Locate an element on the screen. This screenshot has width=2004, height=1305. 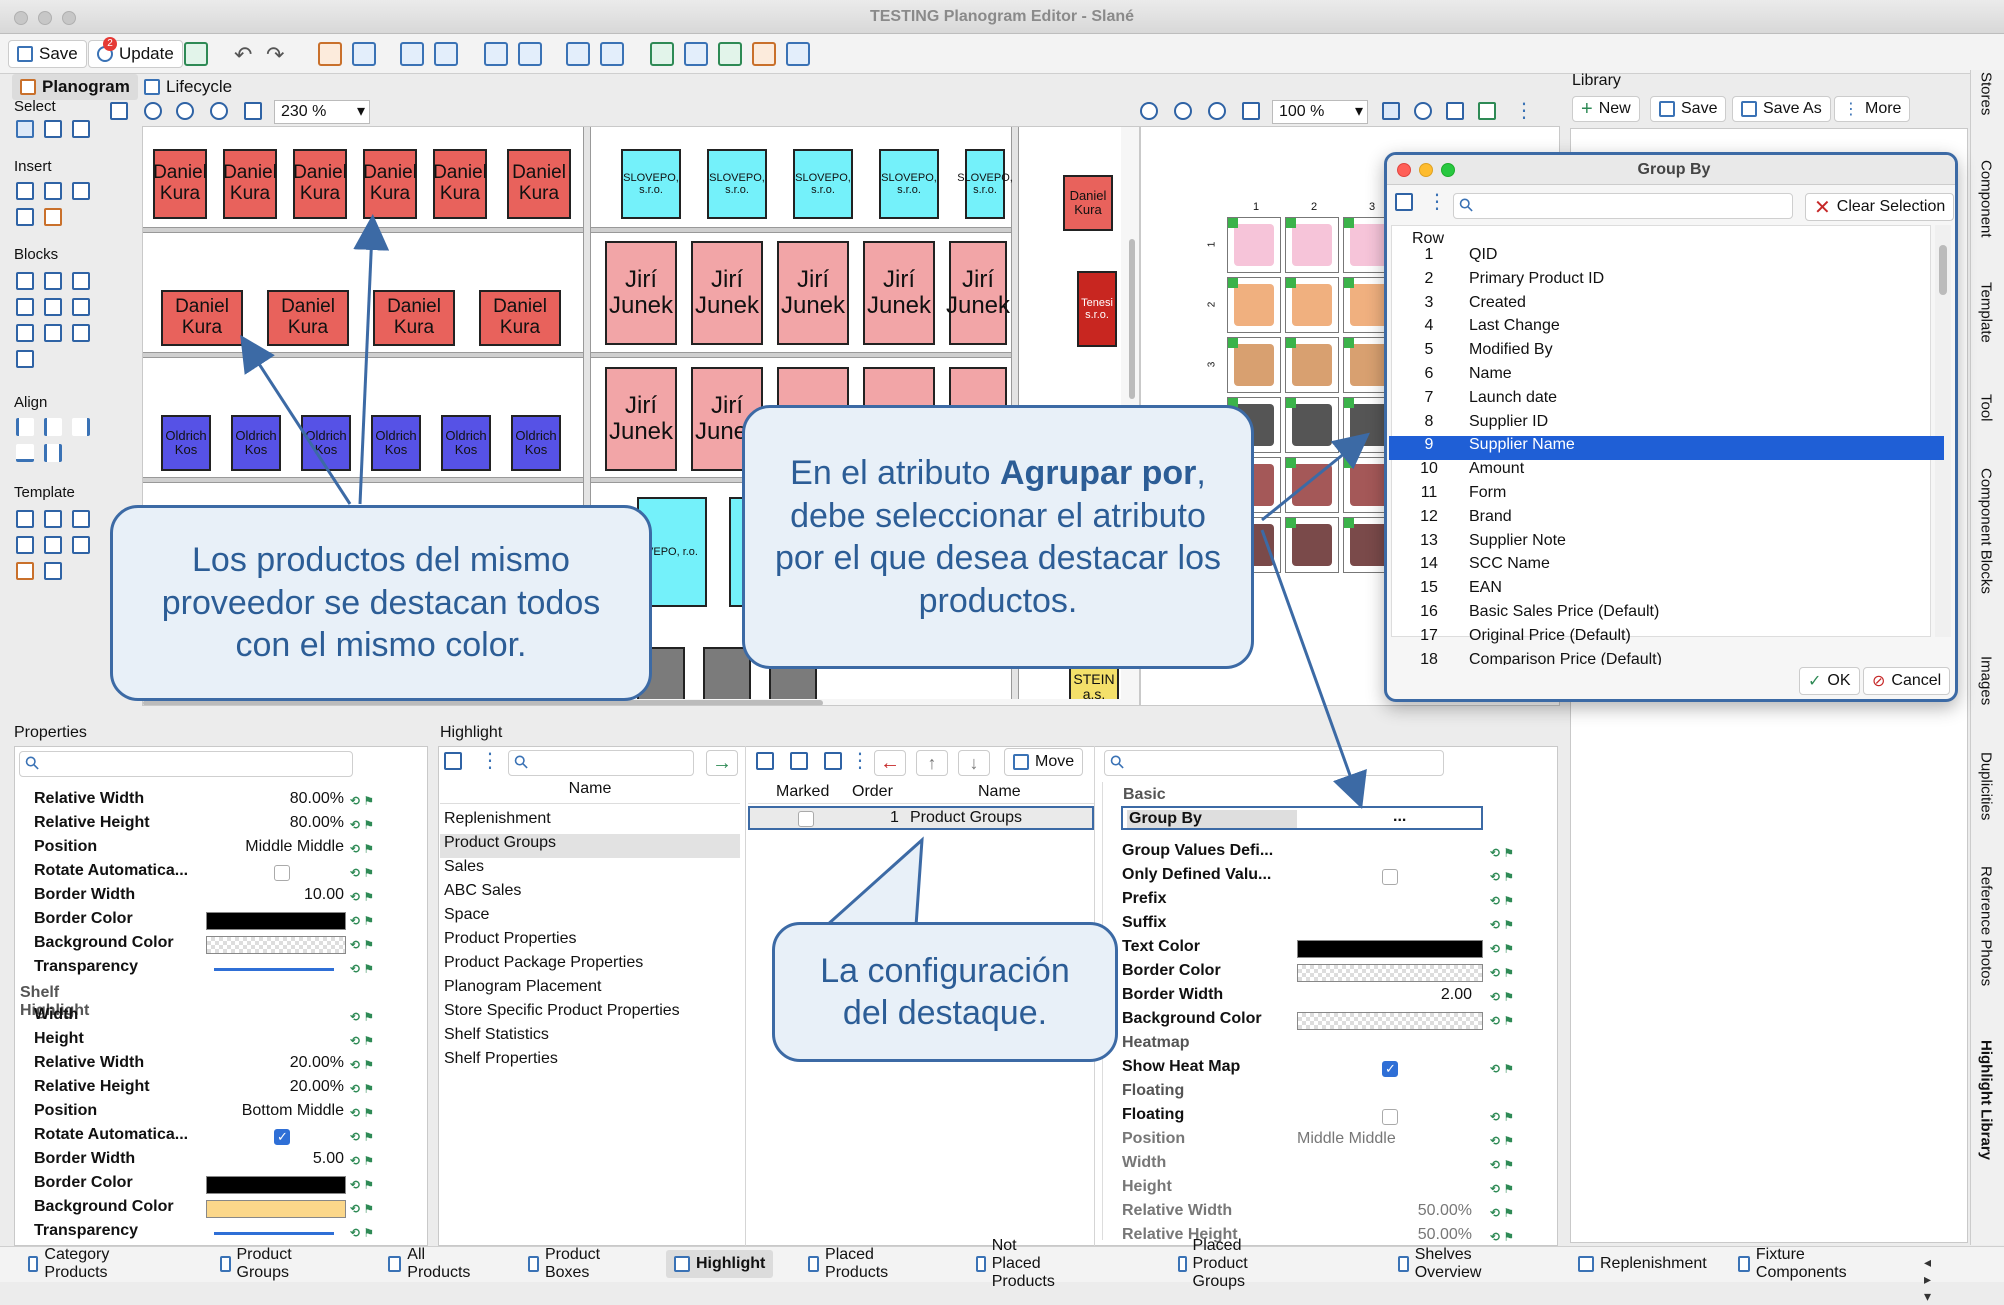
callout-bottom: La configuración del destaque. is located at coordinates (945, 992).